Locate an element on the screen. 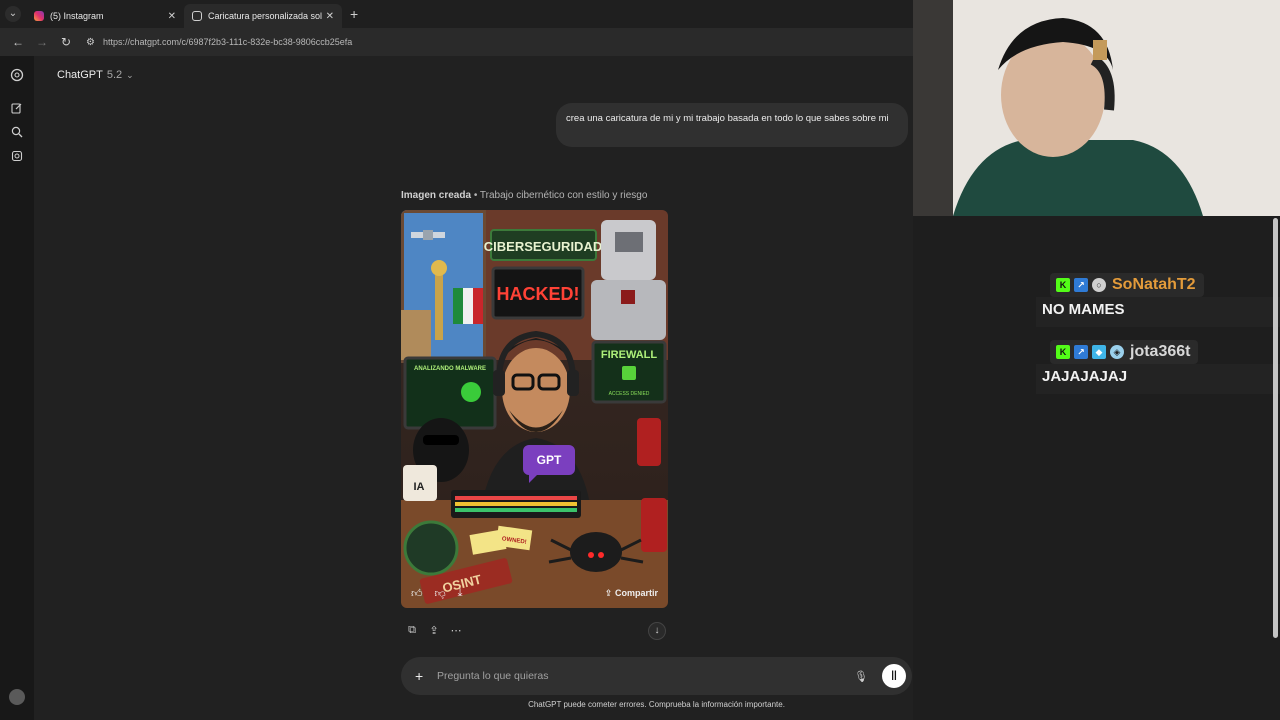 The image size is (1280, 720). ring-icon: ○ is located at coordinates (1099, 285).